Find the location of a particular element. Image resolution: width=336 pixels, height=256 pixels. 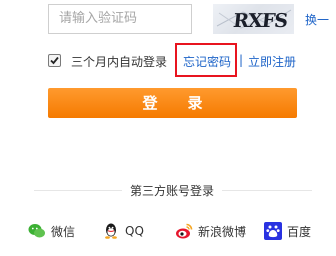

captcha-image: RXFS is located at coordinates (253, 19).